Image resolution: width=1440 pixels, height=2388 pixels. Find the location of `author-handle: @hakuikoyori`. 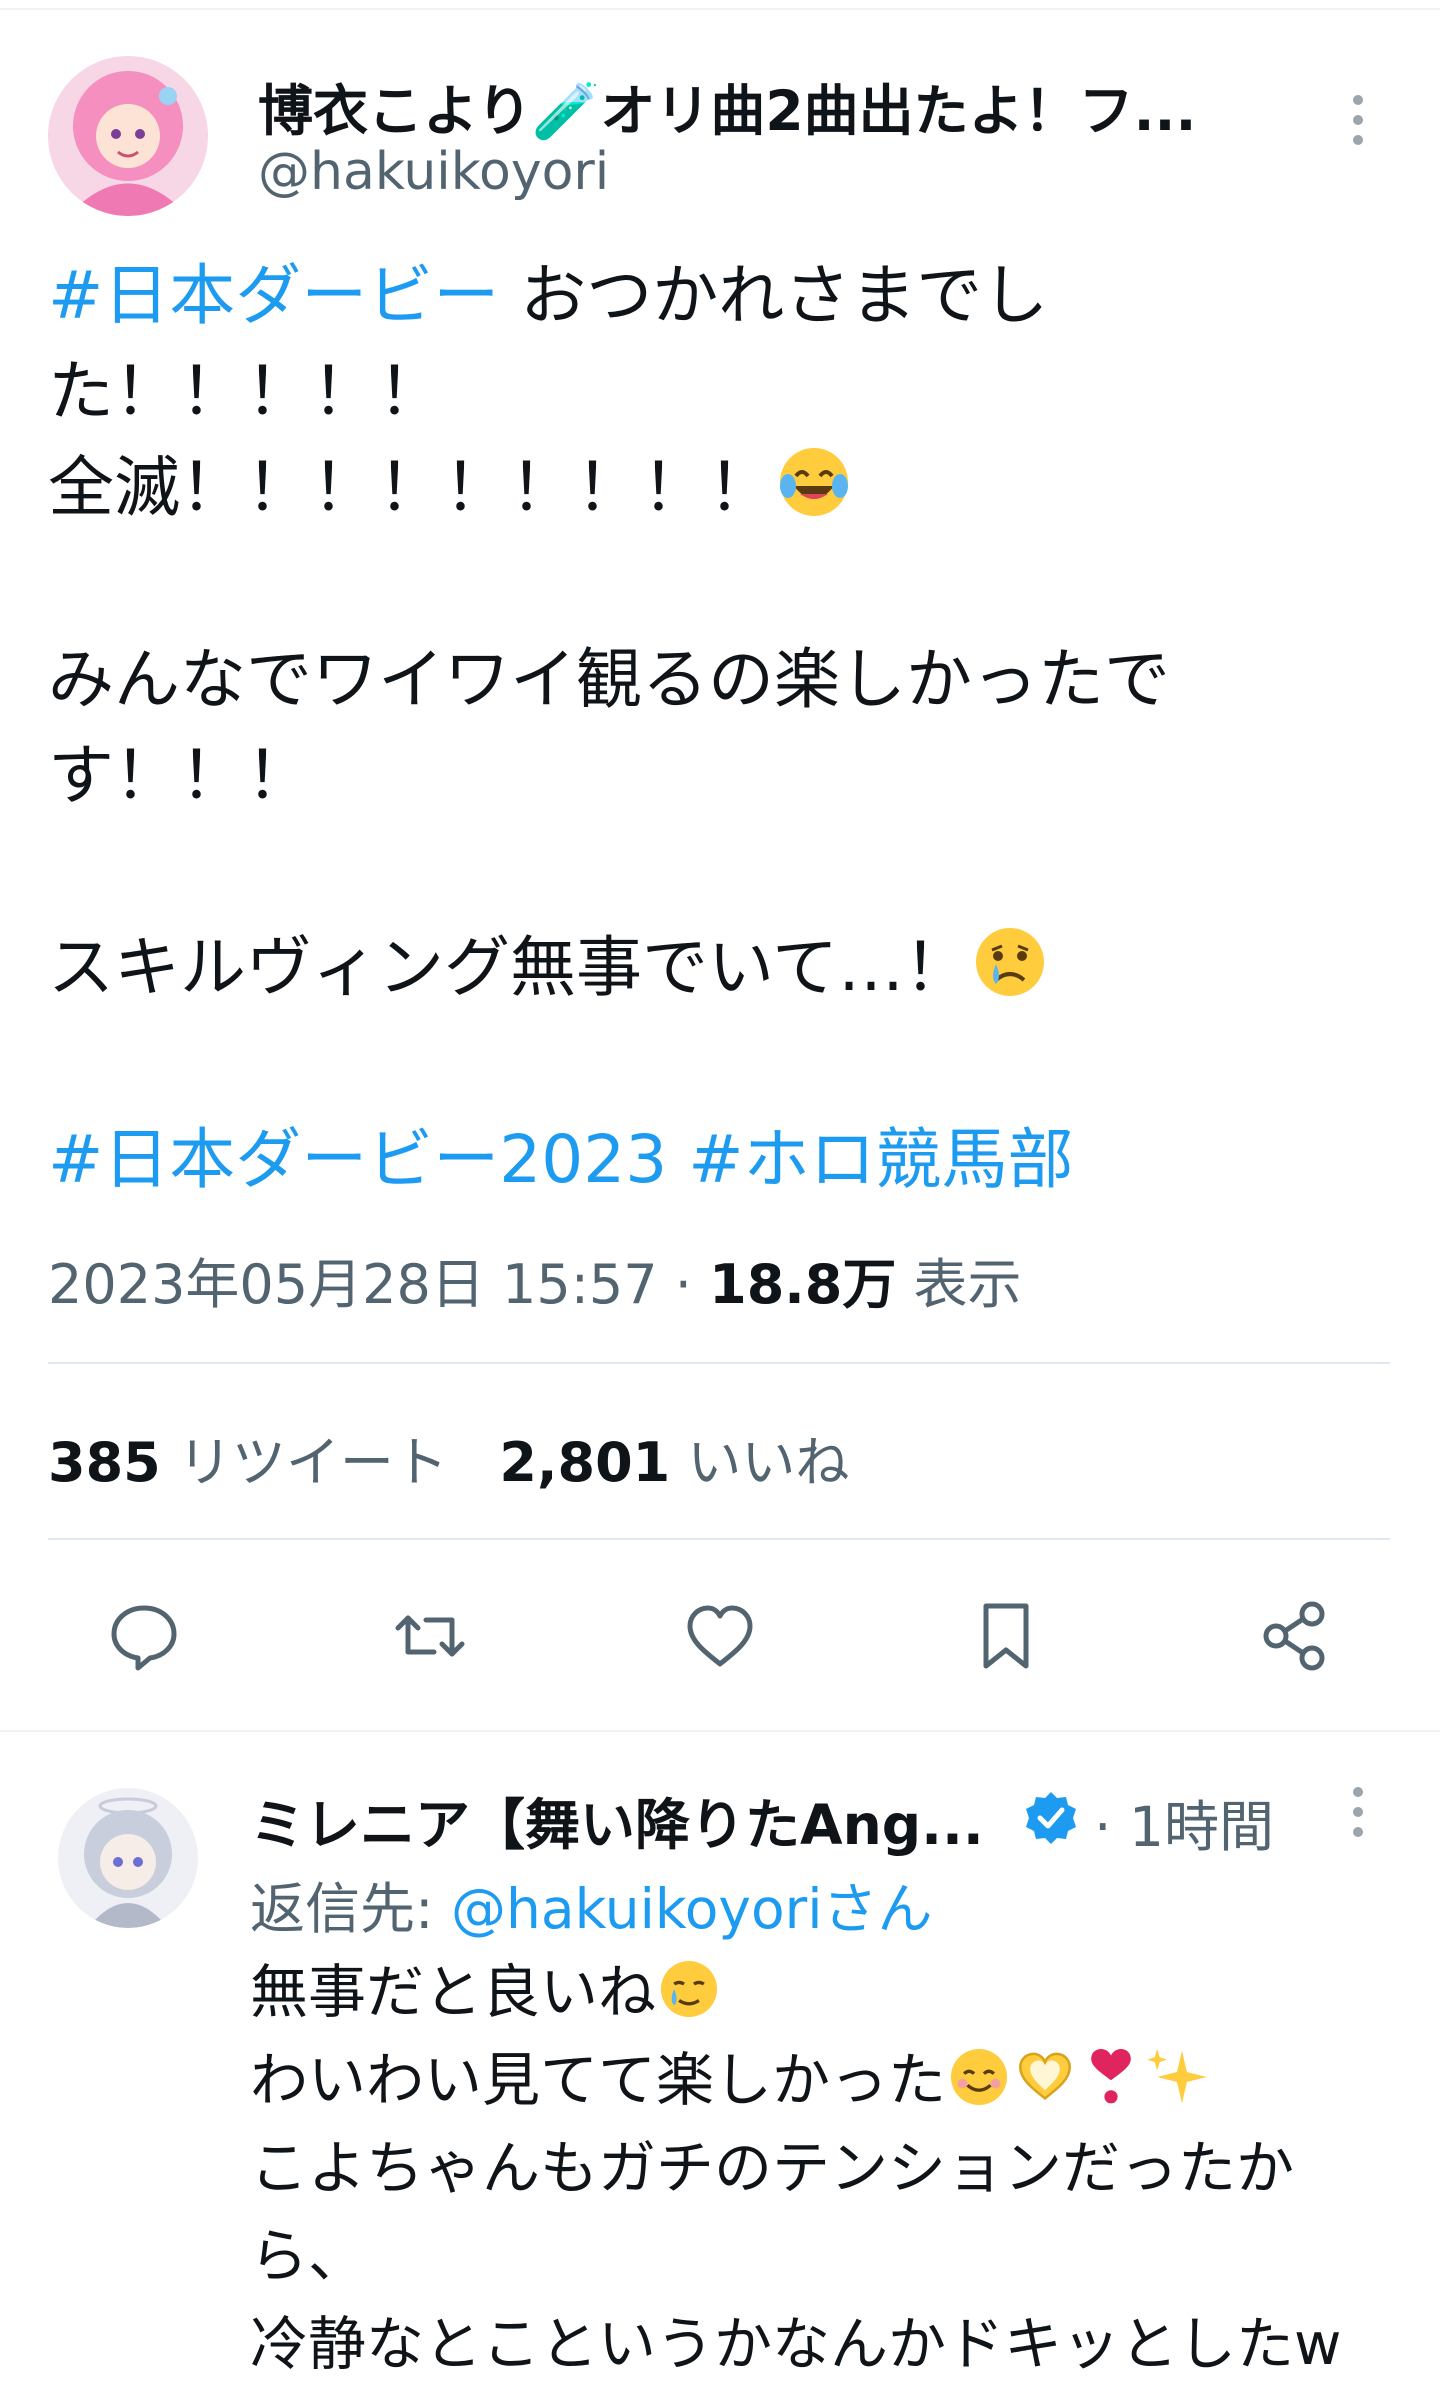

author-handle: @hakuikoyori is located at coordinates (433, 172).